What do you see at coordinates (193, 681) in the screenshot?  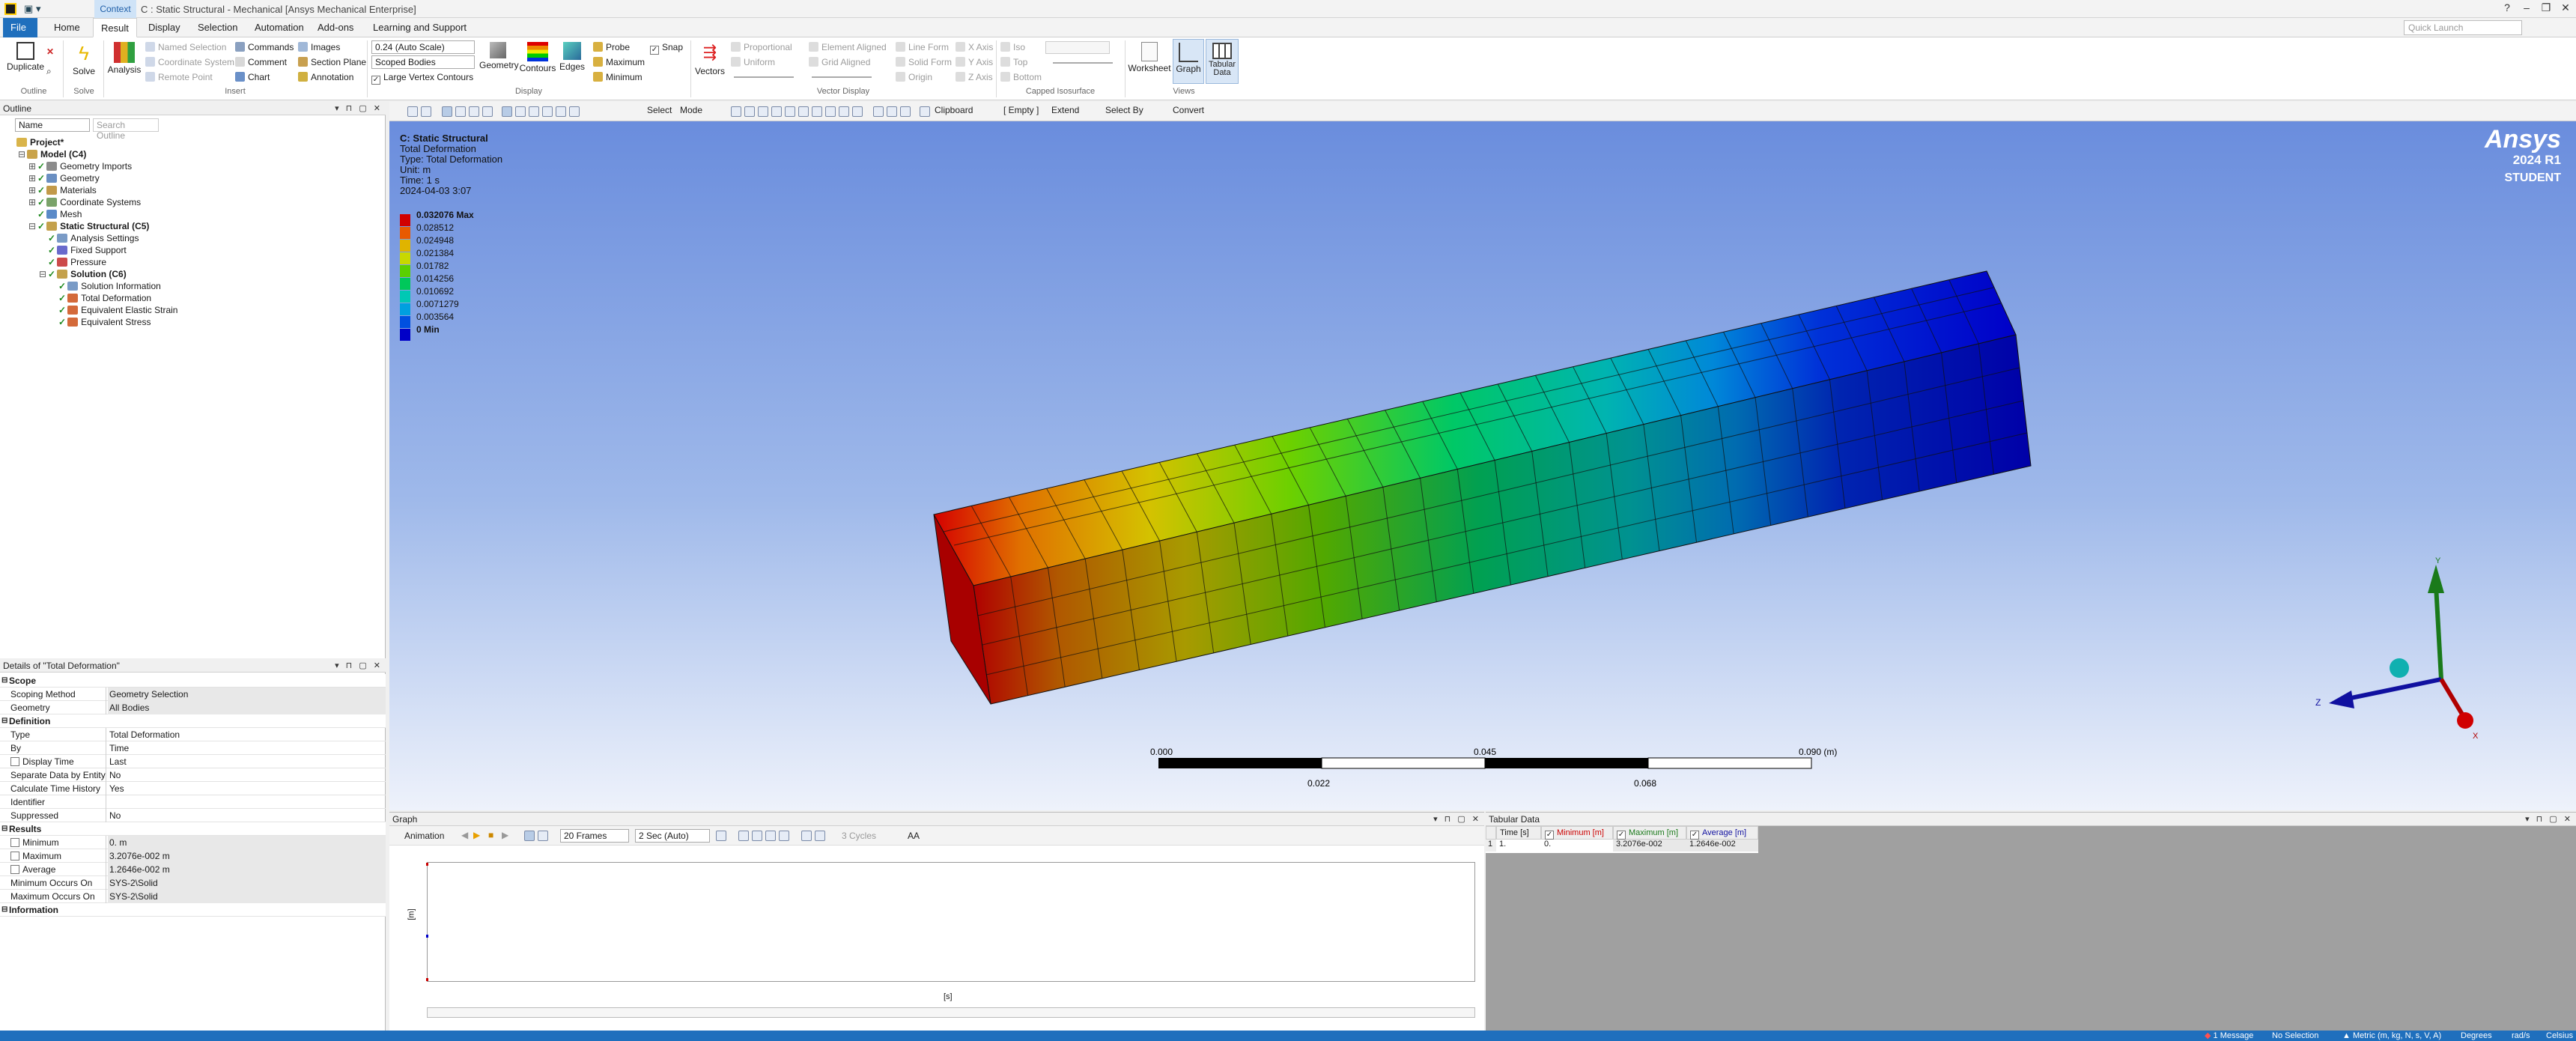 I see `details-section: ⊟ Scope` at bounding box center [193, 681].